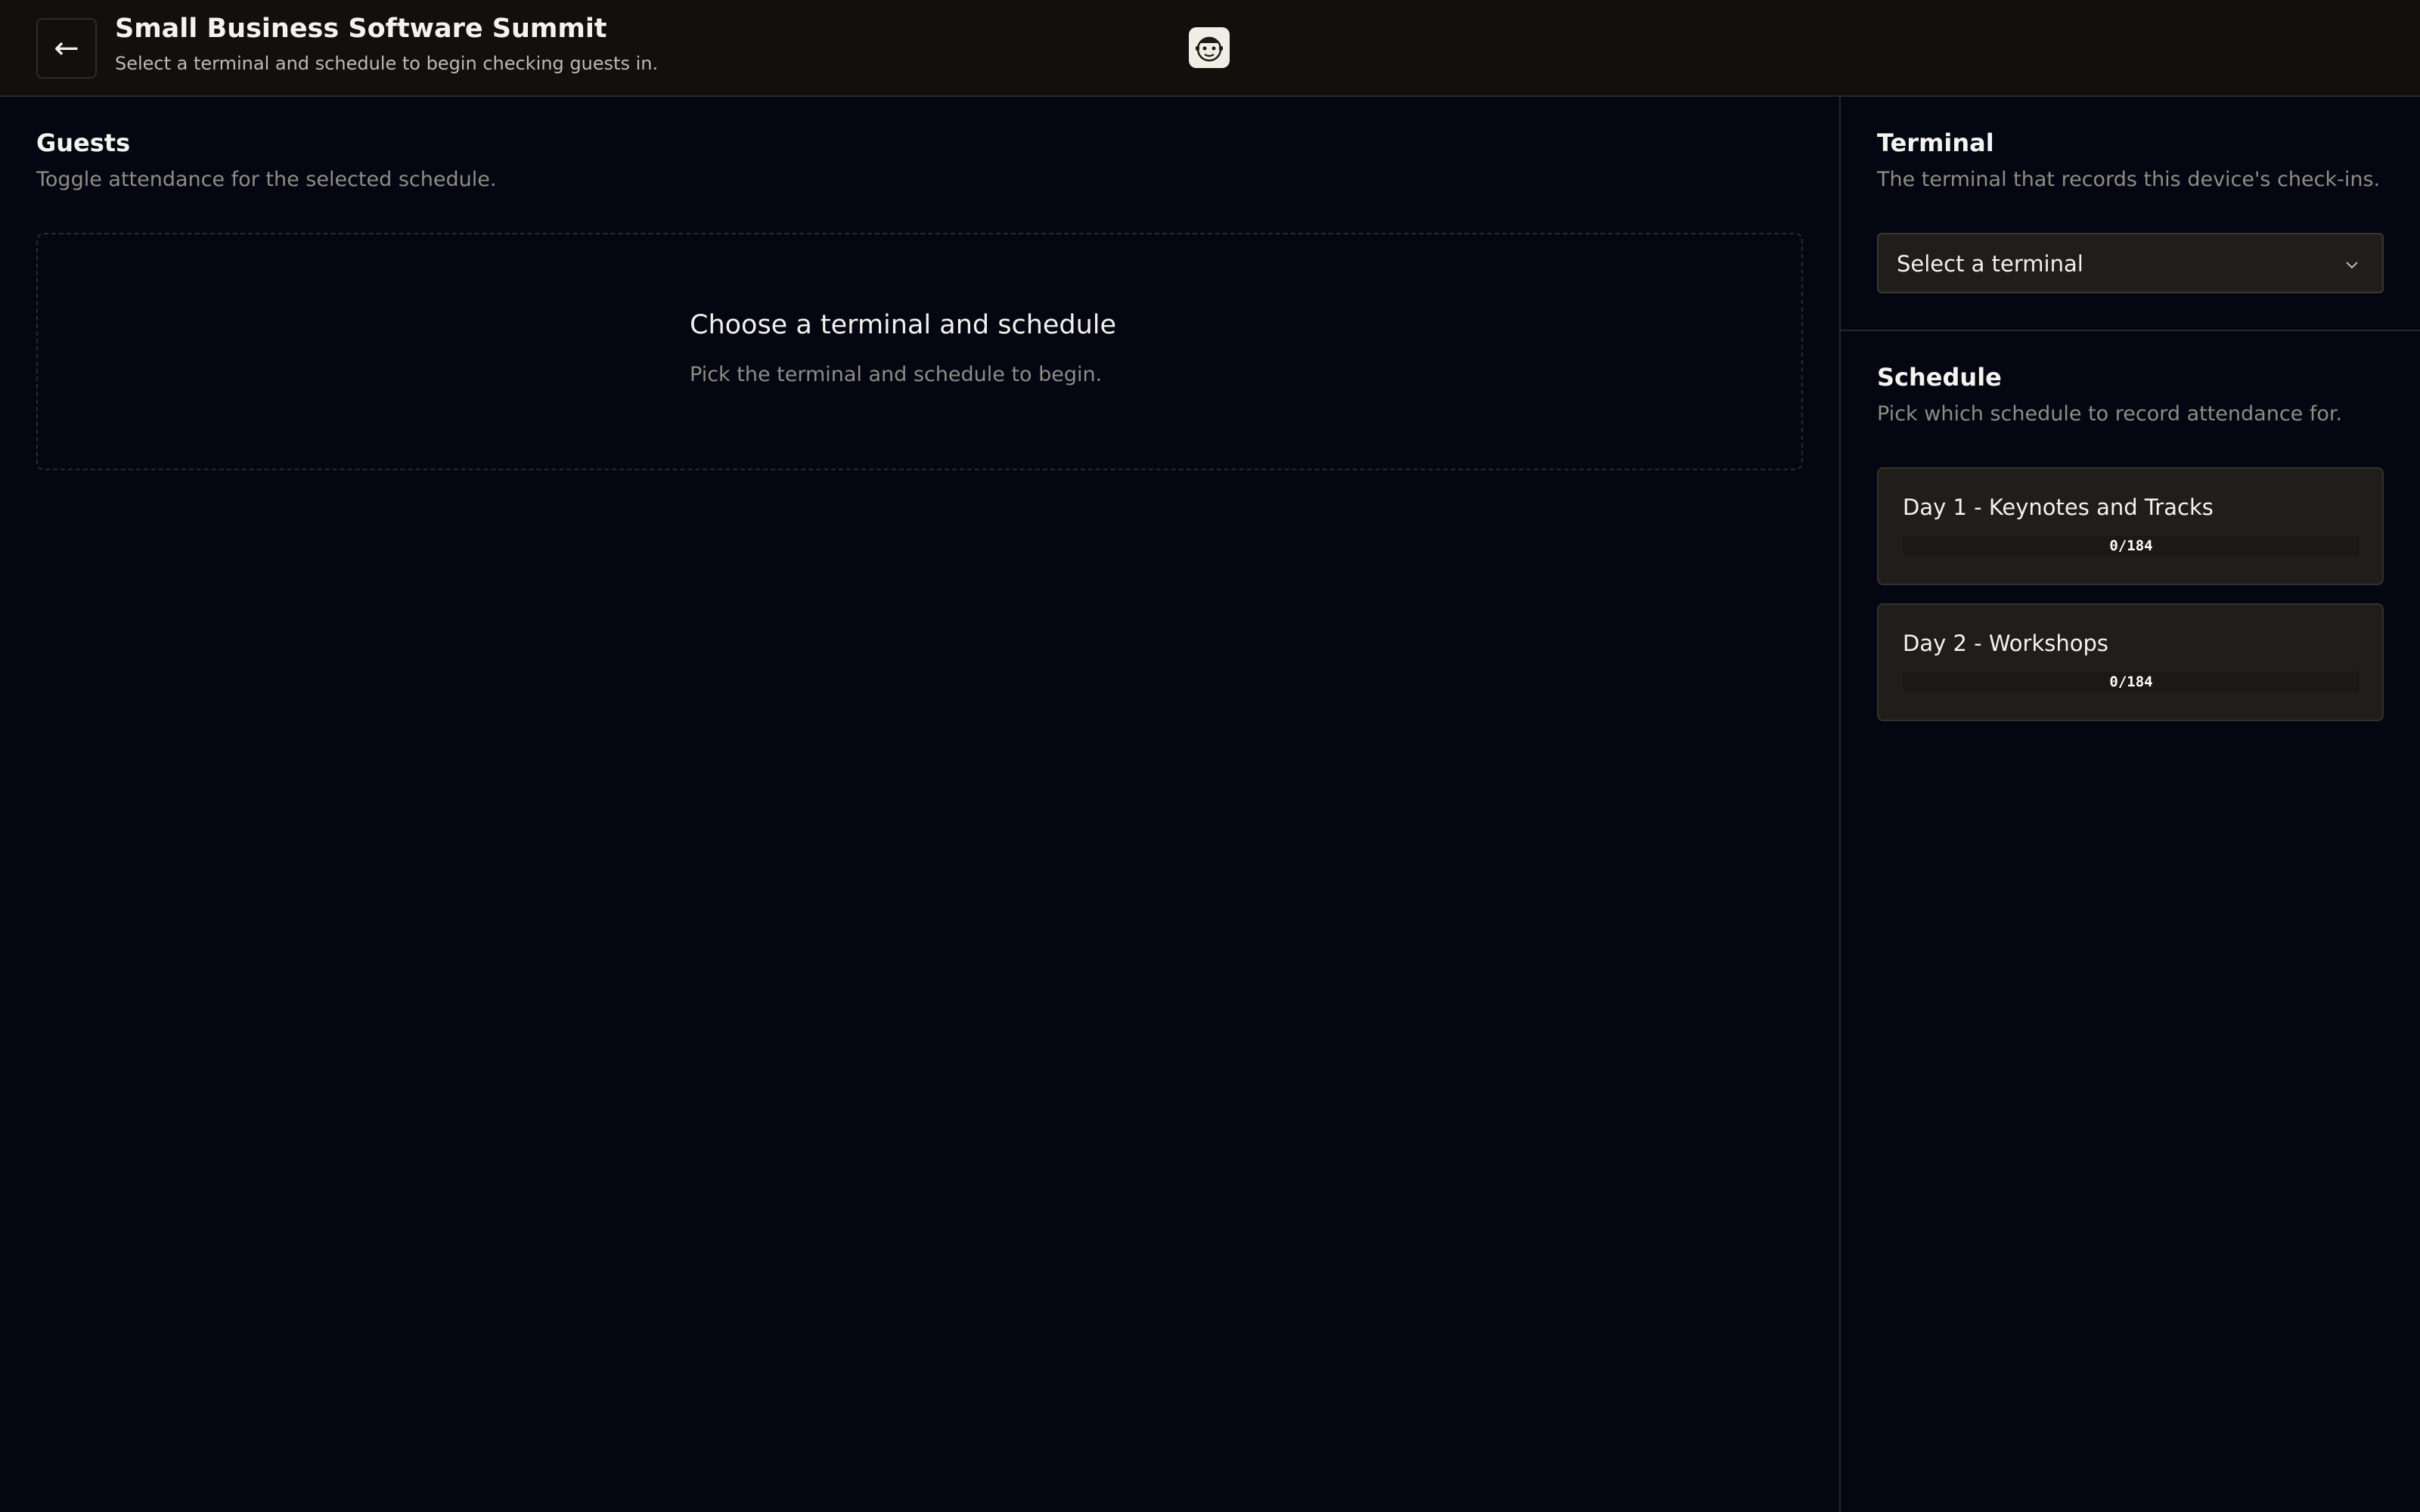 This screenshot has width=2420, height=1512. I want to click on chevron-down-icon, so click(2352, 265).